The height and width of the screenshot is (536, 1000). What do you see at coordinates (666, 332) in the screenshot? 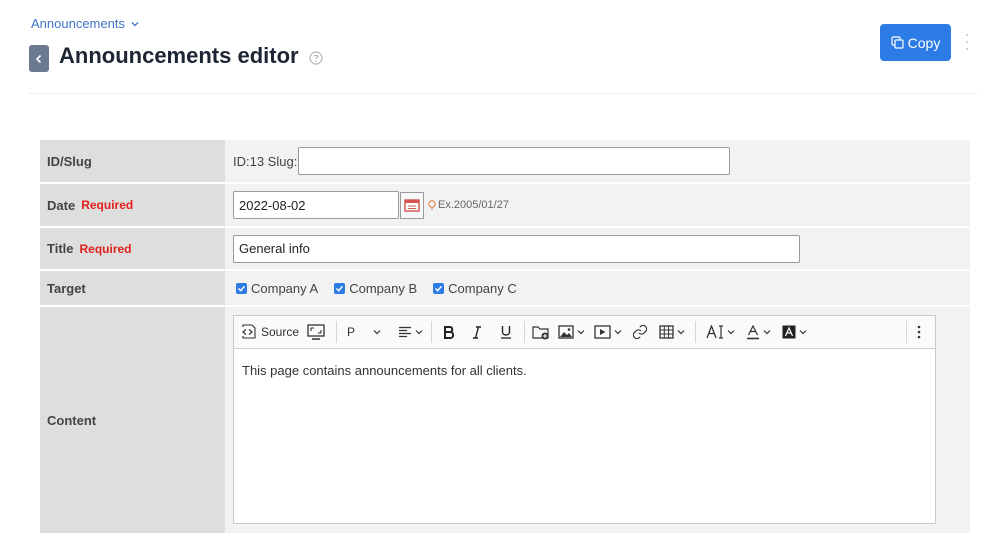
I see `table-icon` at bounding box center [666, 332].